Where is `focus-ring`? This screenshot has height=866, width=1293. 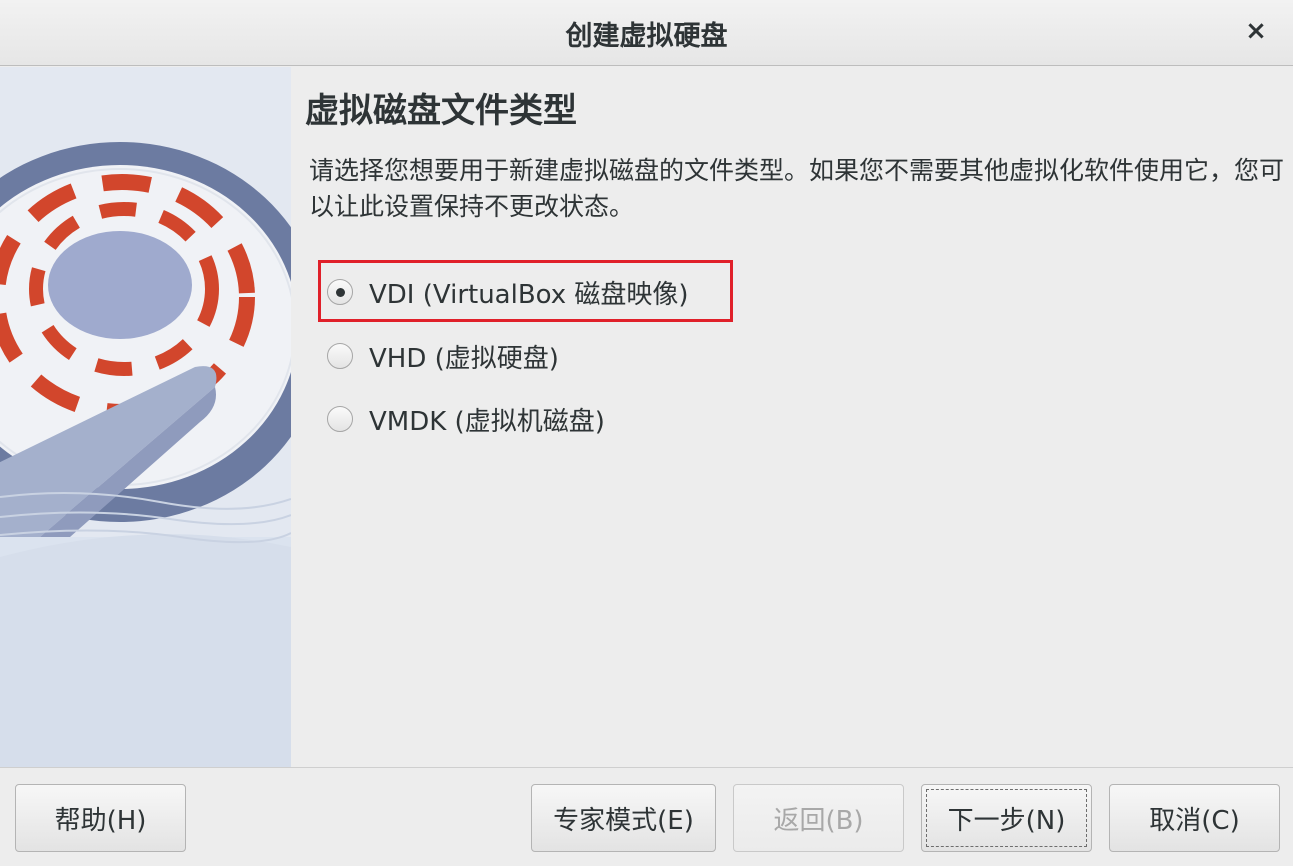
focus-ring is located at coordinates (1006, 818).